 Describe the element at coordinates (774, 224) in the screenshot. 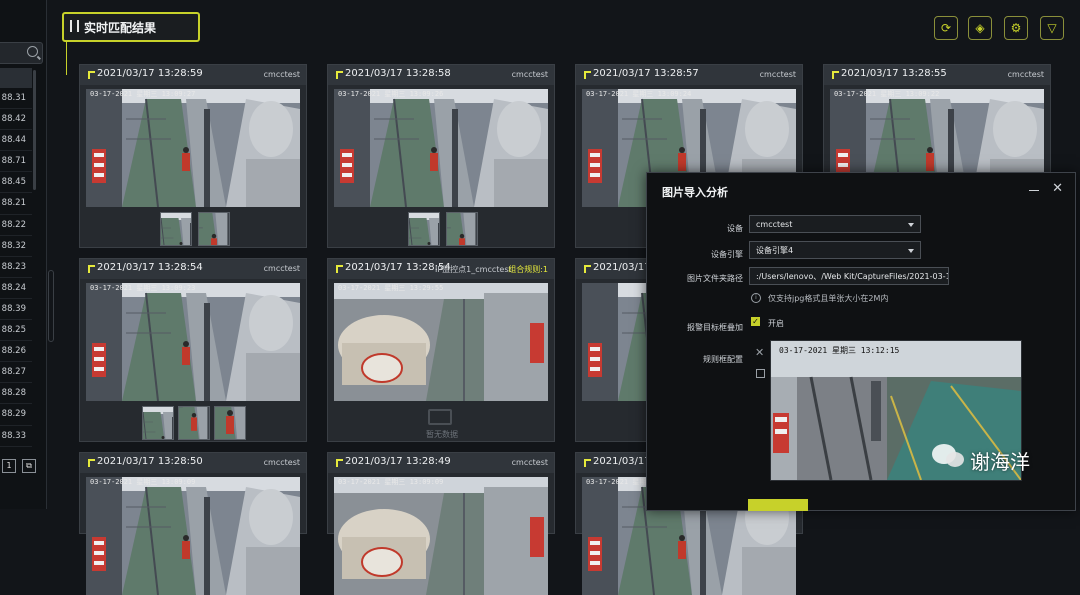

I see `device-select-value: cmcctest` at that location.